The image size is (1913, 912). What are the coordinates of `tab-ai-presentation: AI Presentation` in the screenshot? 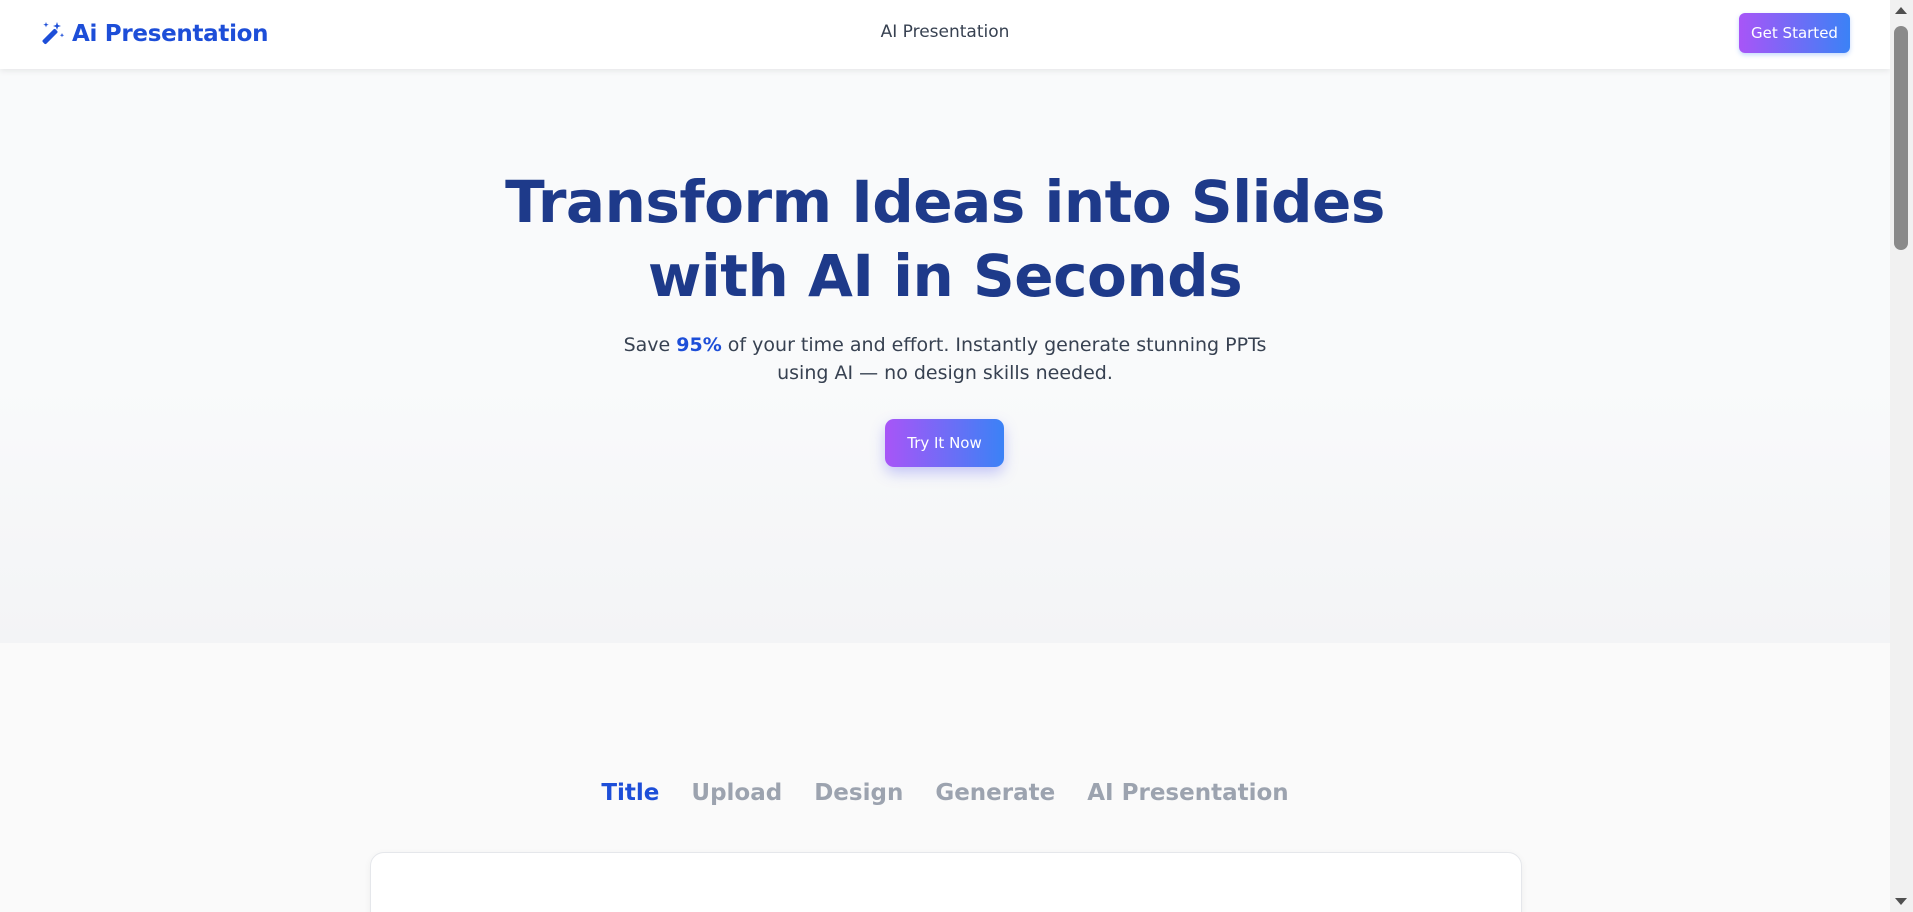 It's located at (1187, 793).